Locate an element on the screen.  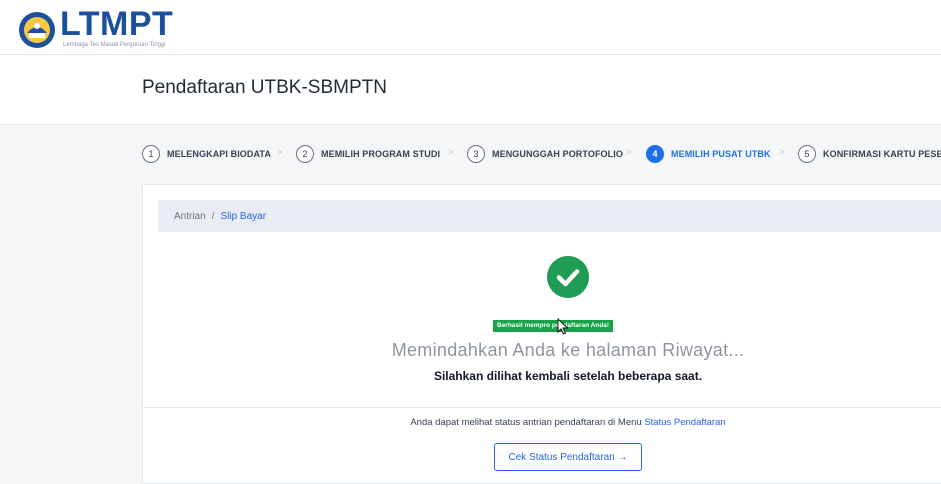
step-3: 3 MENGUNGGAH PORTOFOLIO is located at coordinates (545, 154).